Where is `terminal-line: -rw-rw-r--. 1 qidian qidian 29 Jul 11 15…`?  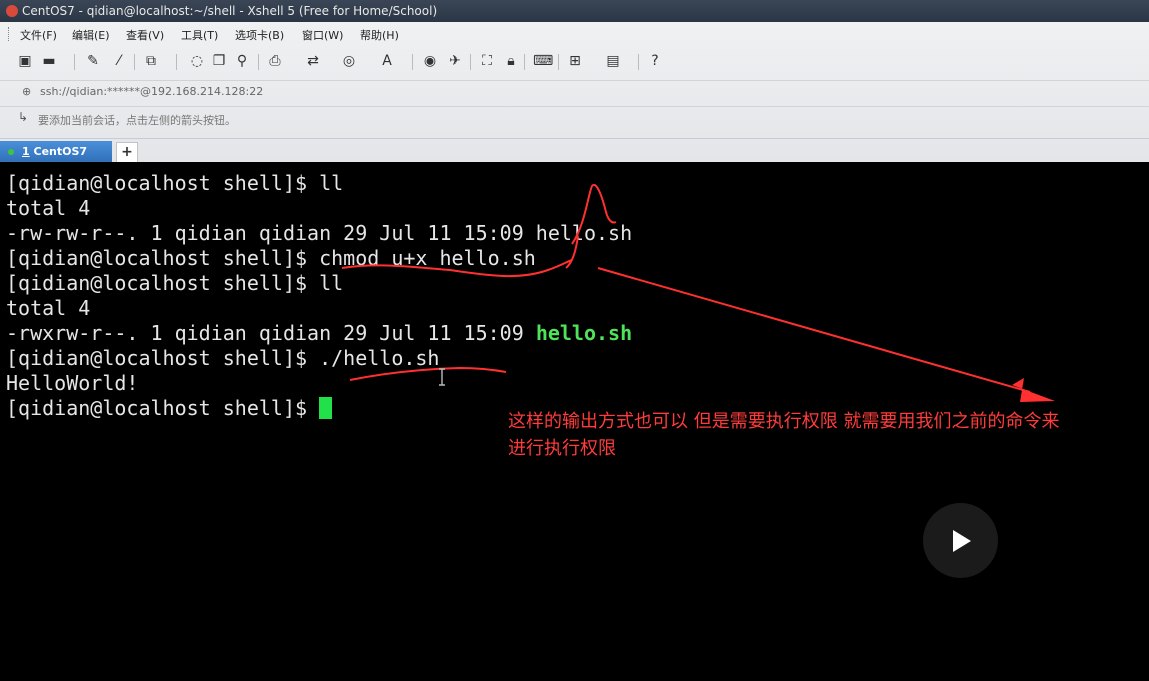 terminal-line: -rw-rw-r--. 1 qidian qidian 29 Jul 11 15… is located at coordinates (319, 233).